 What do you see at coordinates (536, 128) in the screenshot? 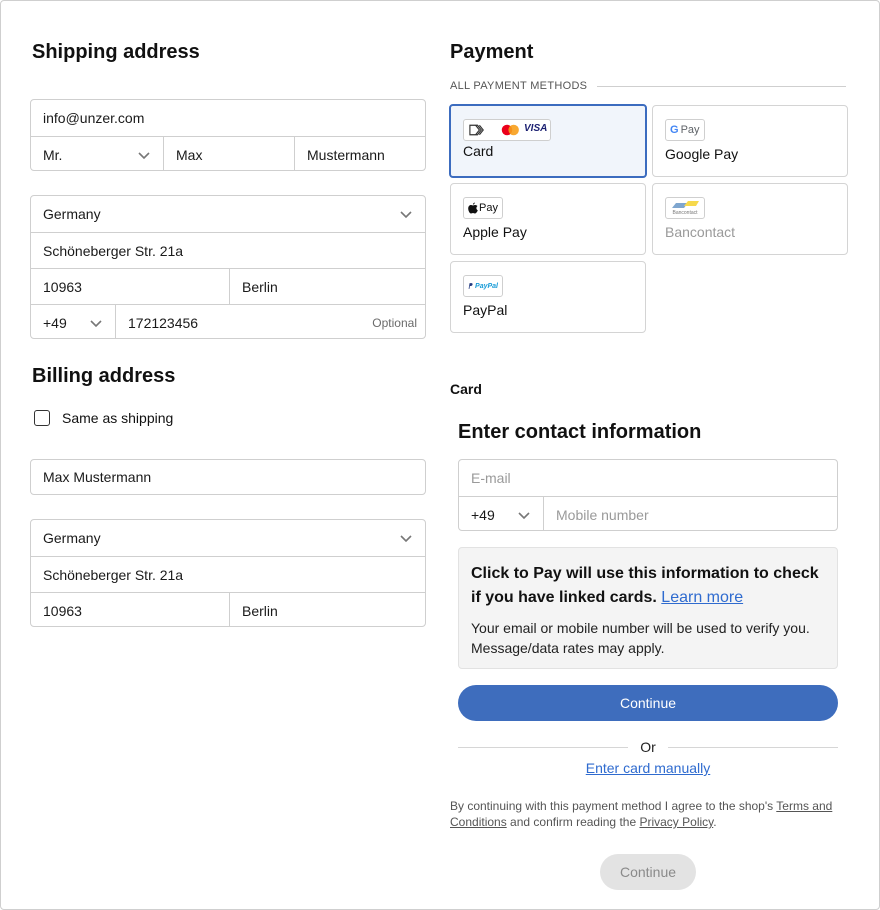
I see `visa-logo: VISA` at bounding box center [536, 128].